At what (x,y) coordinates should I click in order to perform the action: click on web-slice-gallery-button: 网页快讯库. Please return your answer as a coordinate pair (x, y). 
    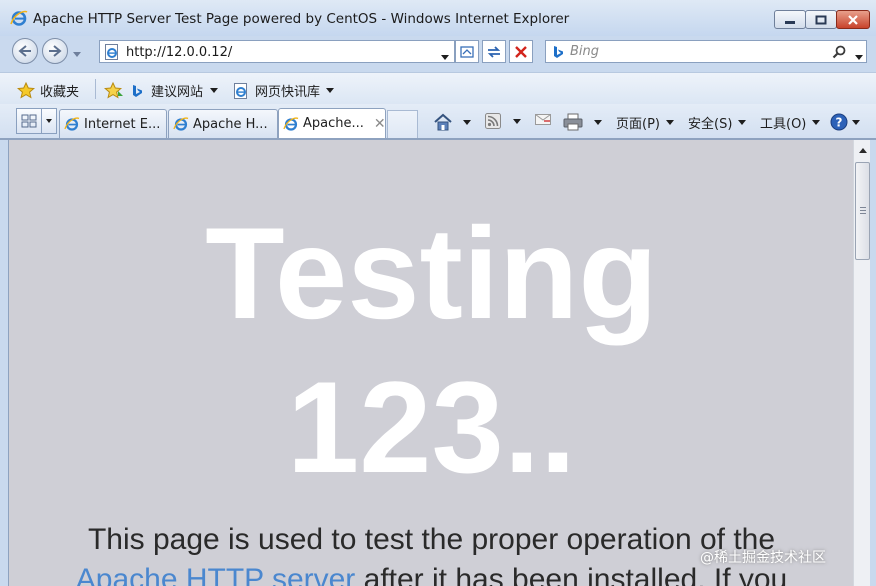
    Looking at the image, I should click on (284, 90).